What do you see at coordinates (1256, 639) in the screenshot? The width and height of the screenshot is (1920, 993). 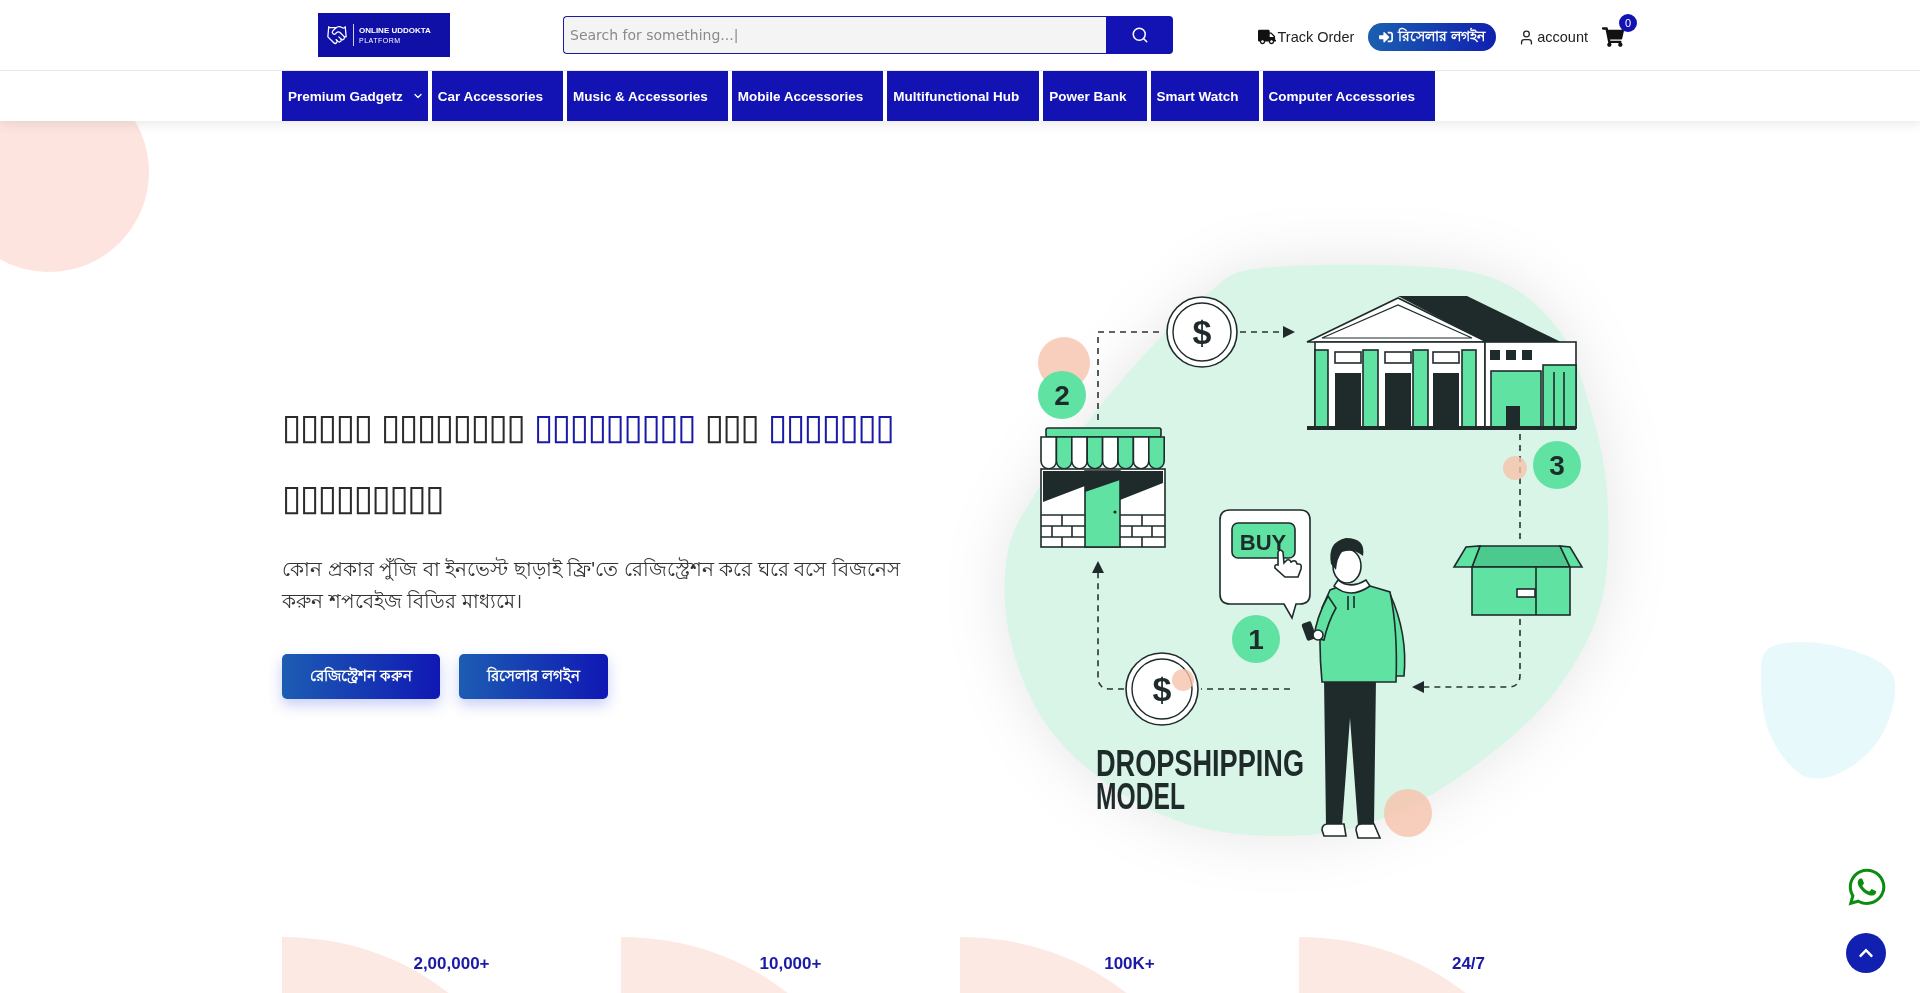 I see `step-number: 1` at bounding box center [1256, 639].